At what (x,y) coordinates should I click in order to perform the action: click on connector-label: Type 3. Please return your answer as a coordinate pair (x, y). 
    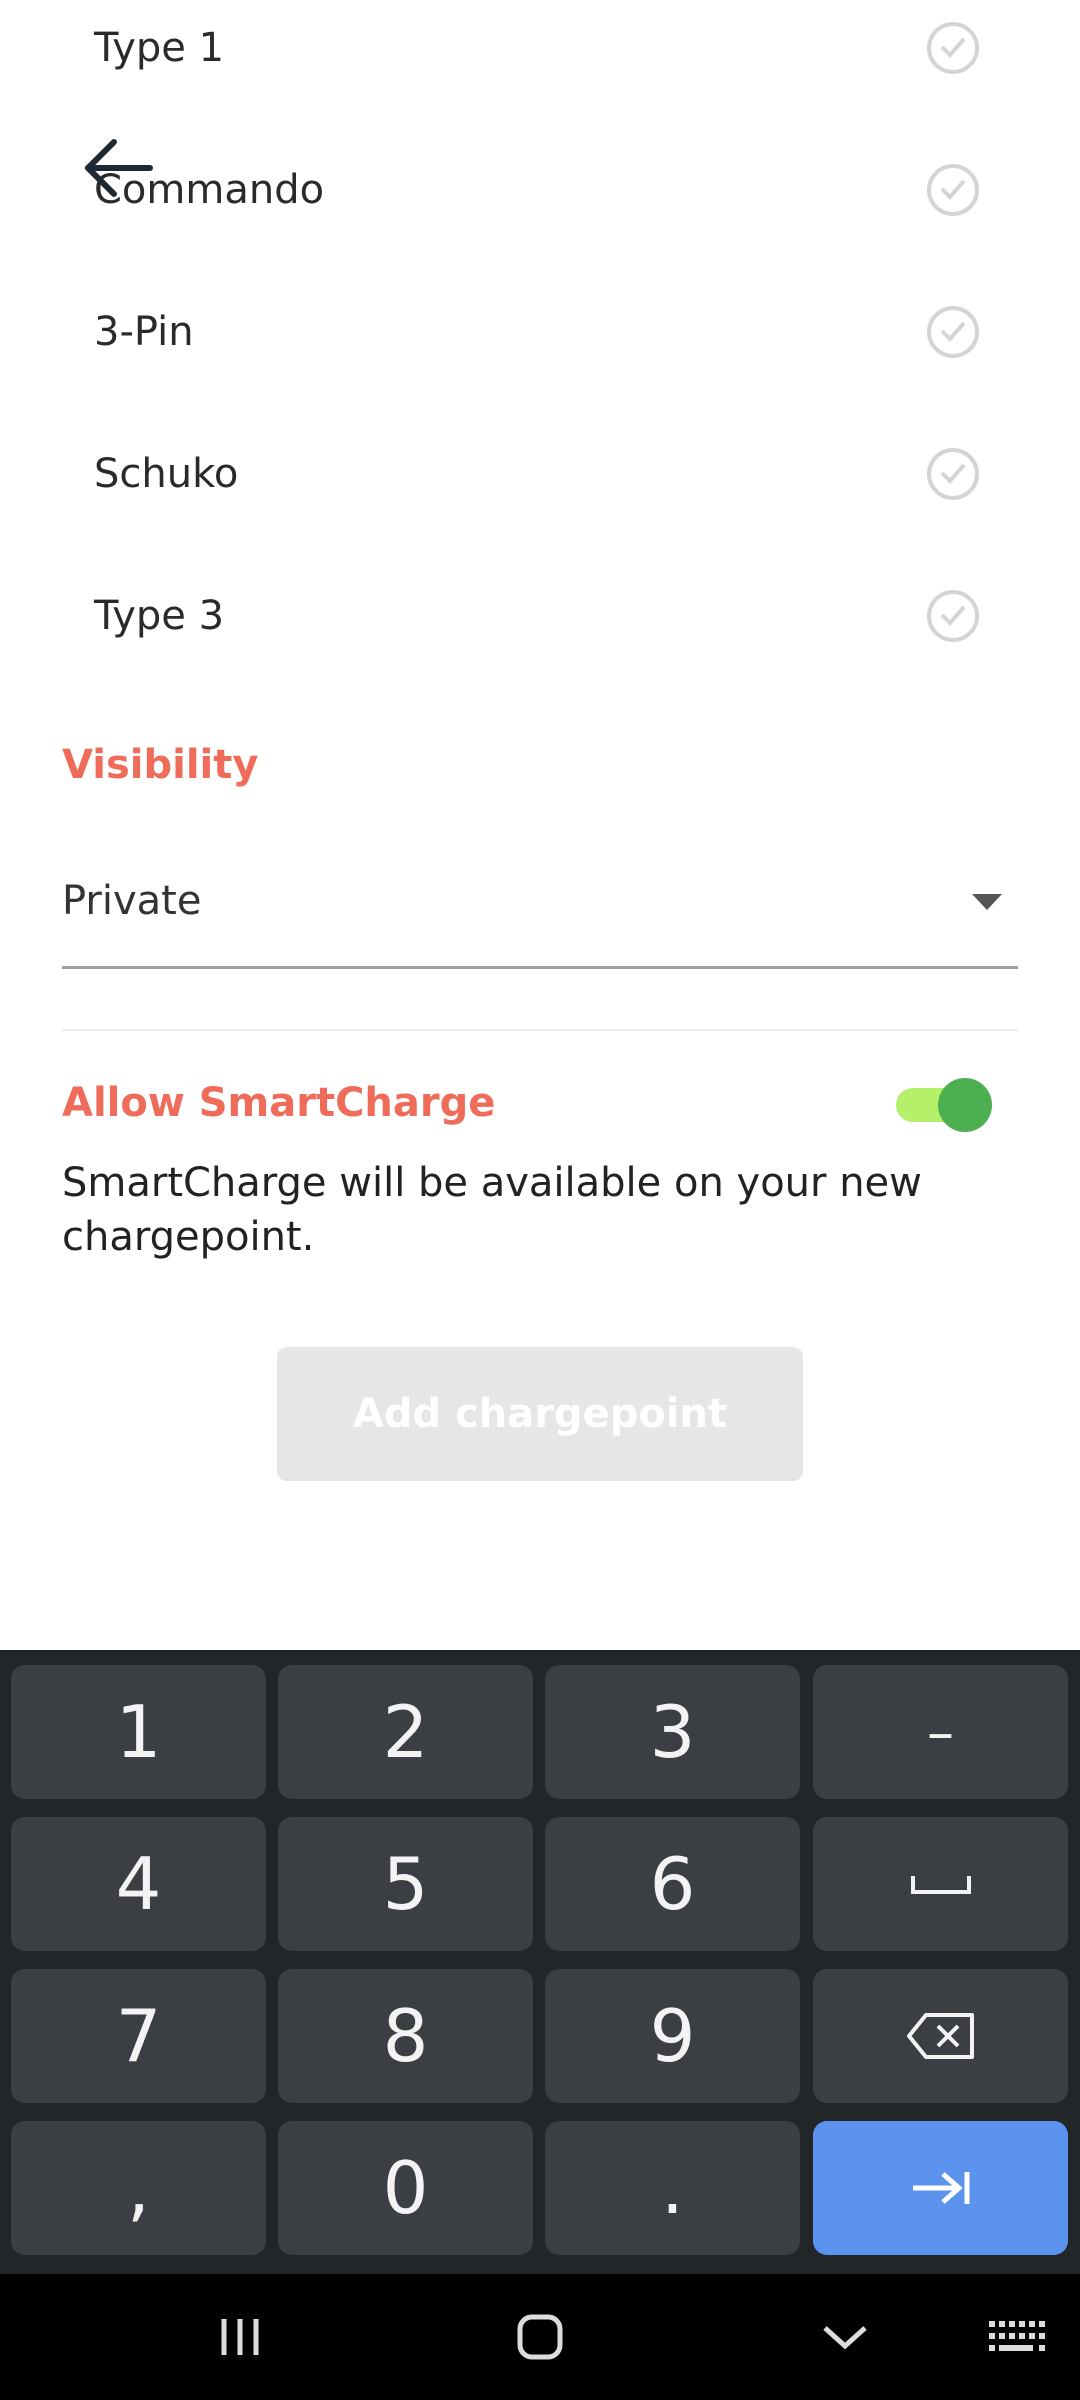
    Looking at the image, I should click on (159, 616).